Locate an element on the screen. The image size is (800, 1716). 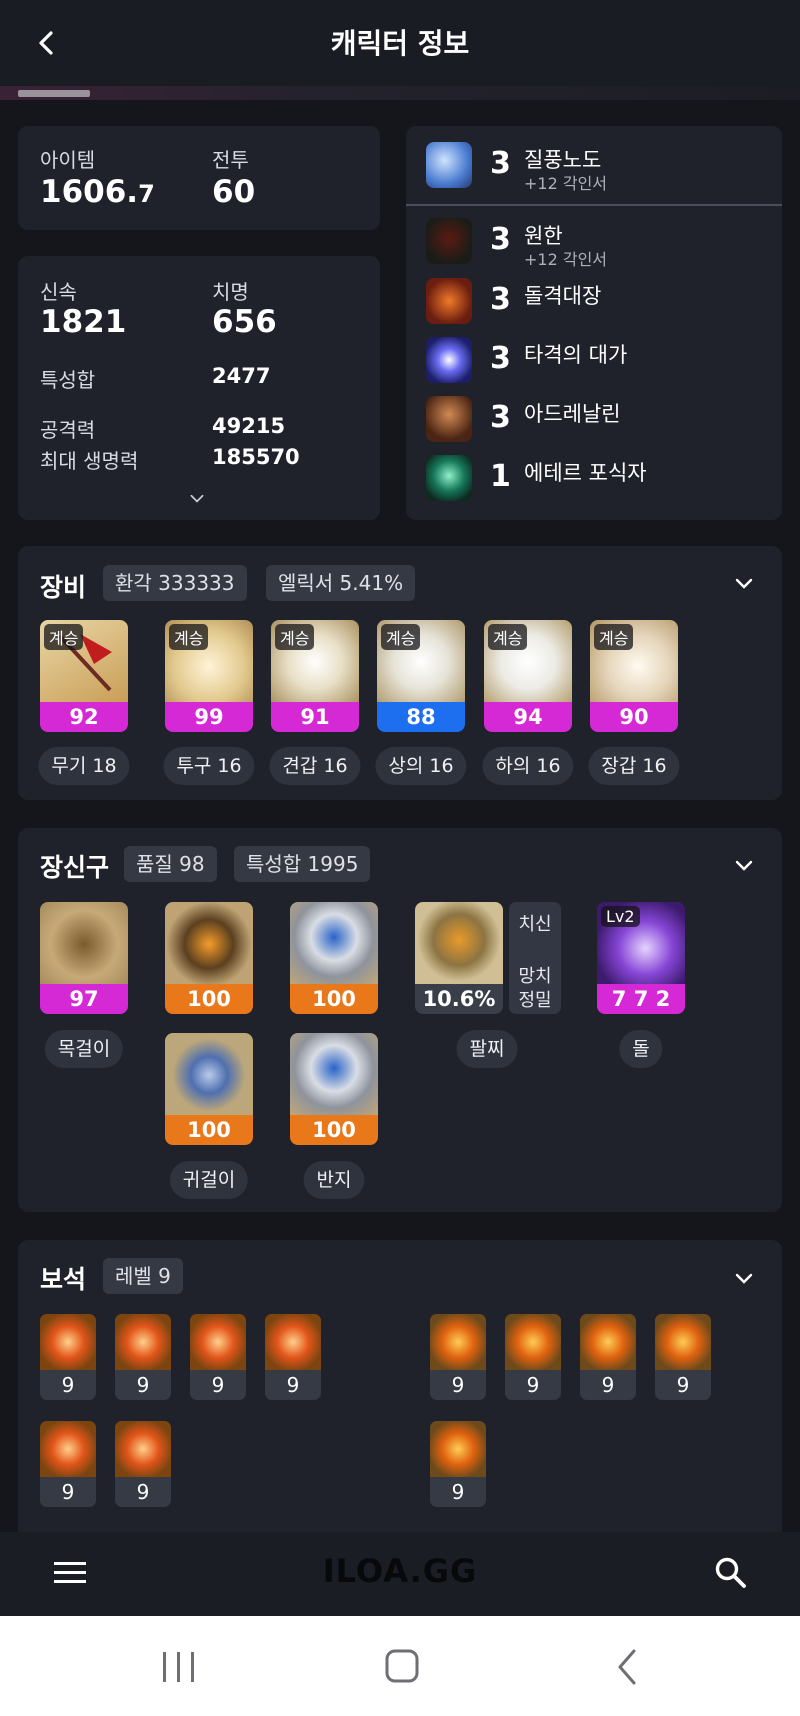
necklace-caption: 목걸이 is located at coordinates (84, 1049).